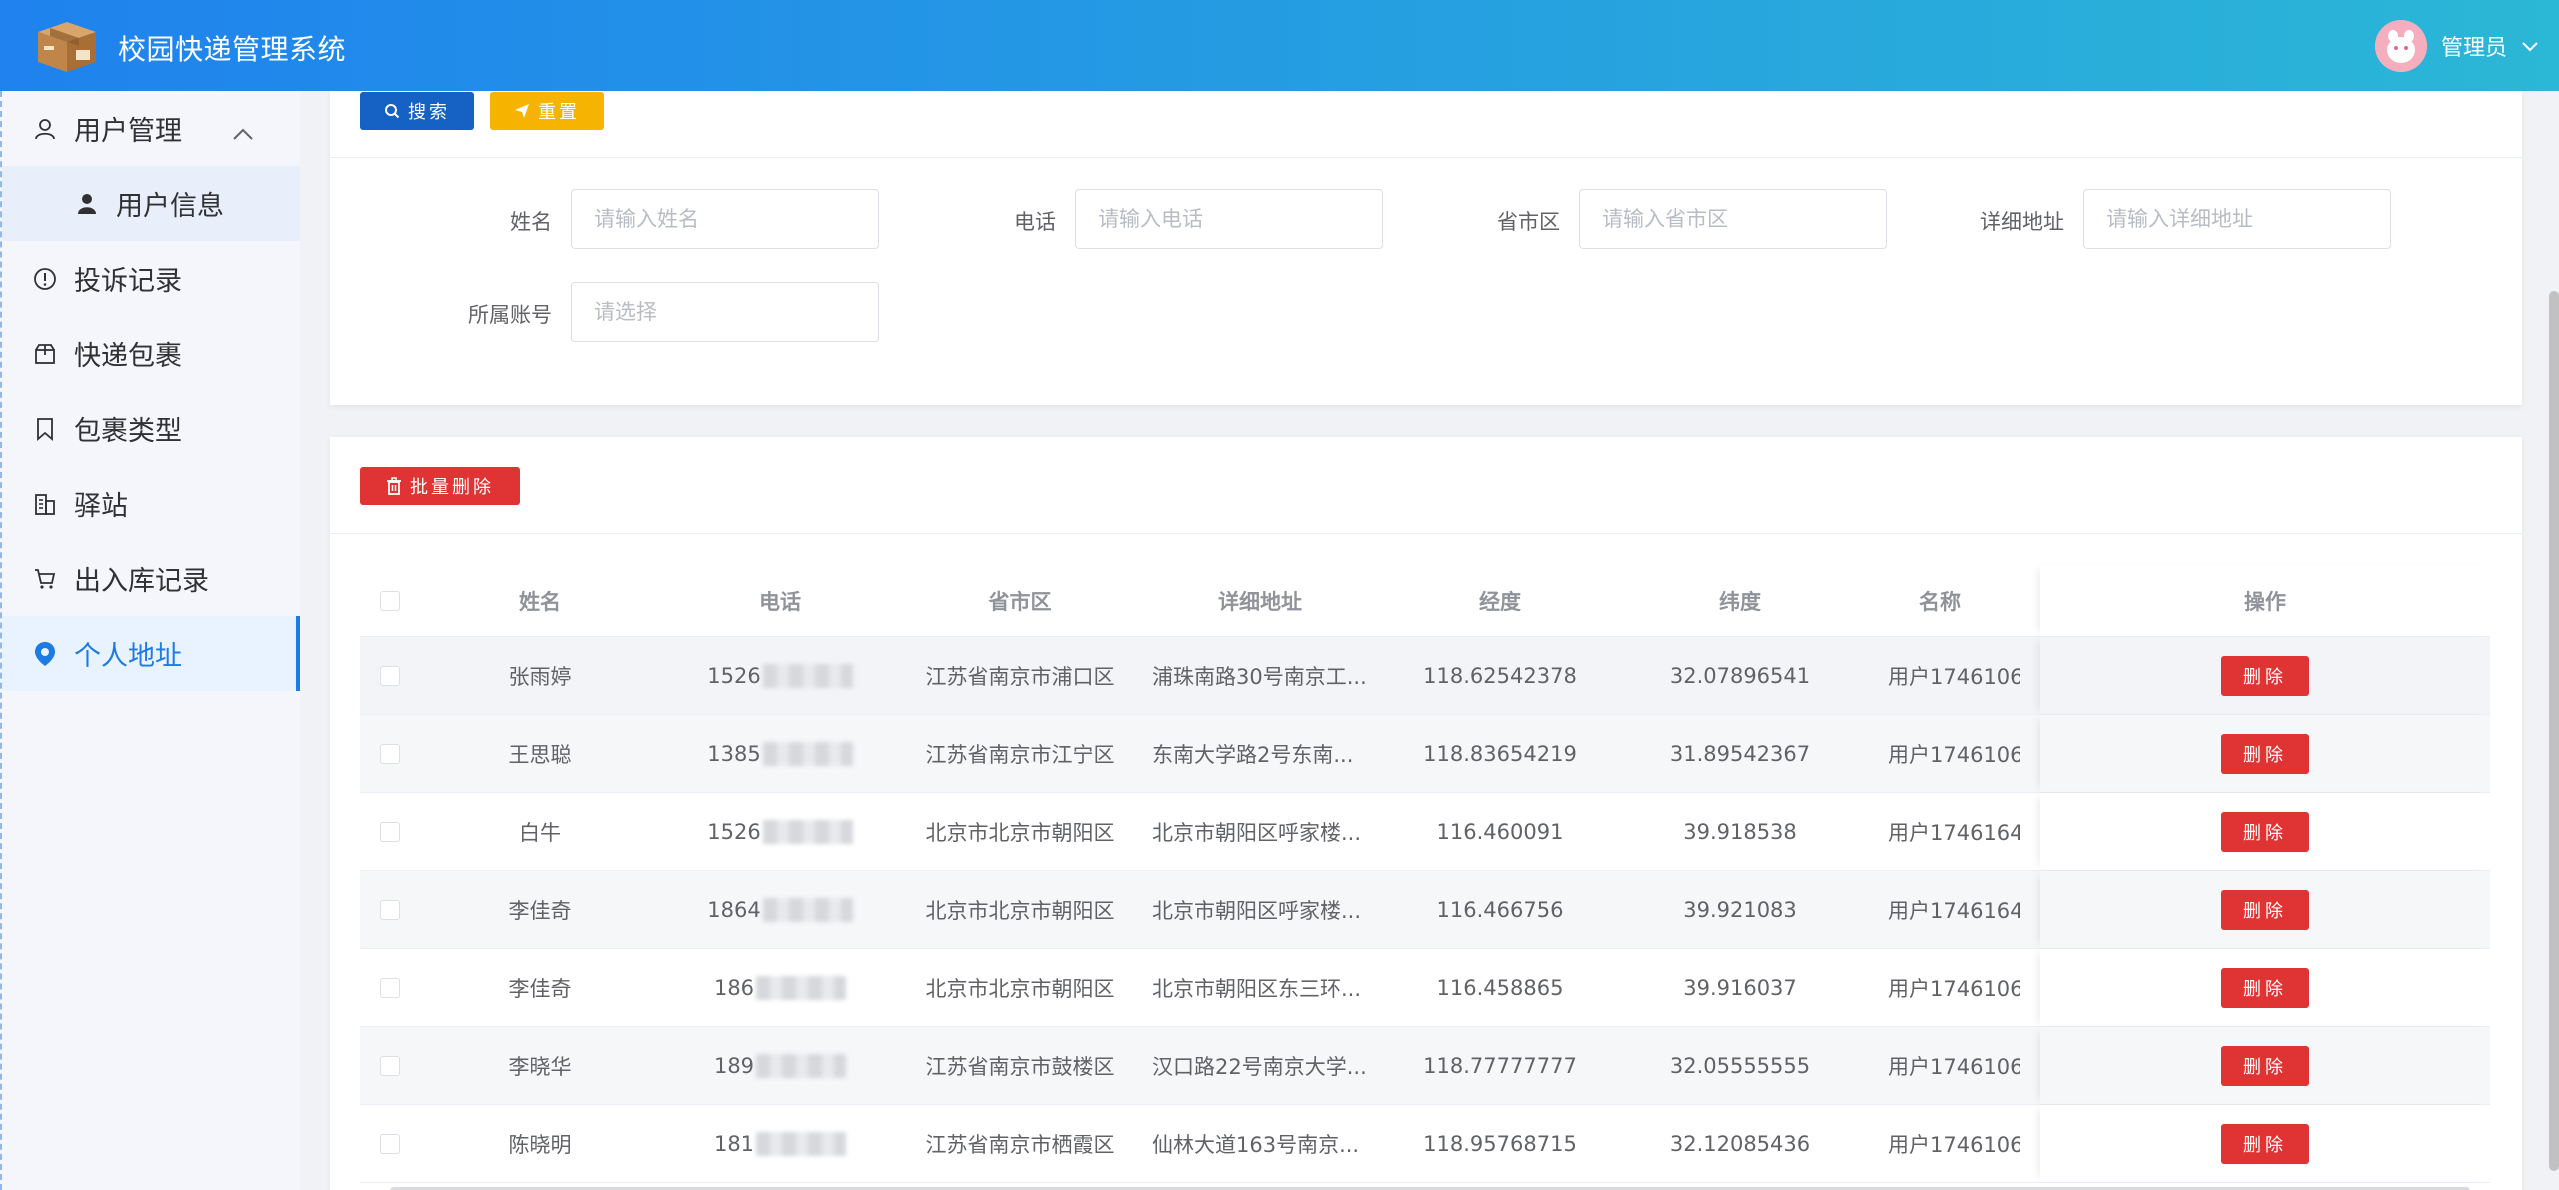 The height and width of the screenshot is (1190, 2559). What do you see at coordinates (547, 111) in the screenshot?
I see `reset-button: 重置` at bounding box center [547, 111].